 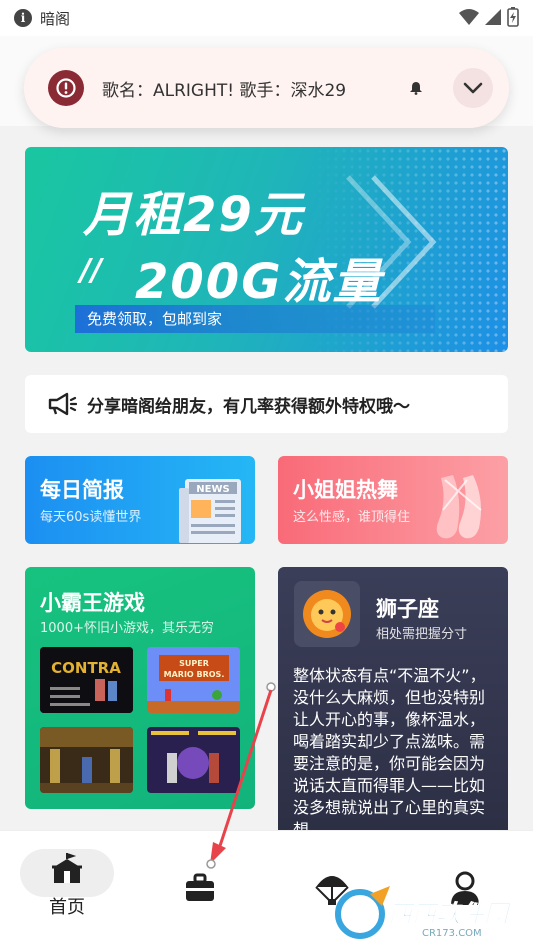 I want to click on nav-item-toolbox, so click(x=200, y=888).